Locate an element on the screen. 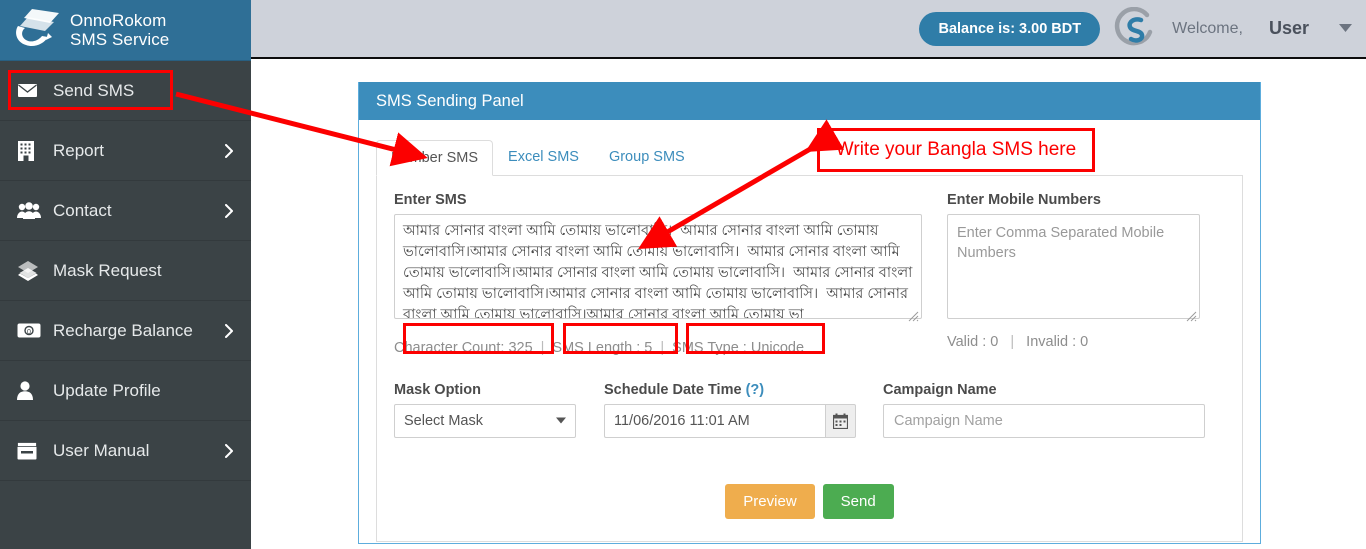  send-button: Send is located at coordinates (858, 501).